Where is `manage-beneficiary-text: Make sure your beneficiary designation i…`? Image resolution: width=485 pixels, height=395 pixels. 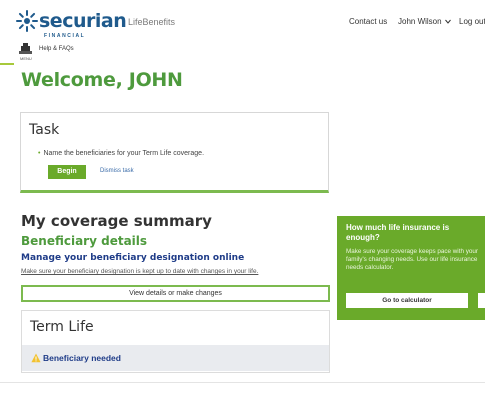
manage-beneficiary-text: Make sure your beneficiary designation i… is located at coordinates (140, 271).